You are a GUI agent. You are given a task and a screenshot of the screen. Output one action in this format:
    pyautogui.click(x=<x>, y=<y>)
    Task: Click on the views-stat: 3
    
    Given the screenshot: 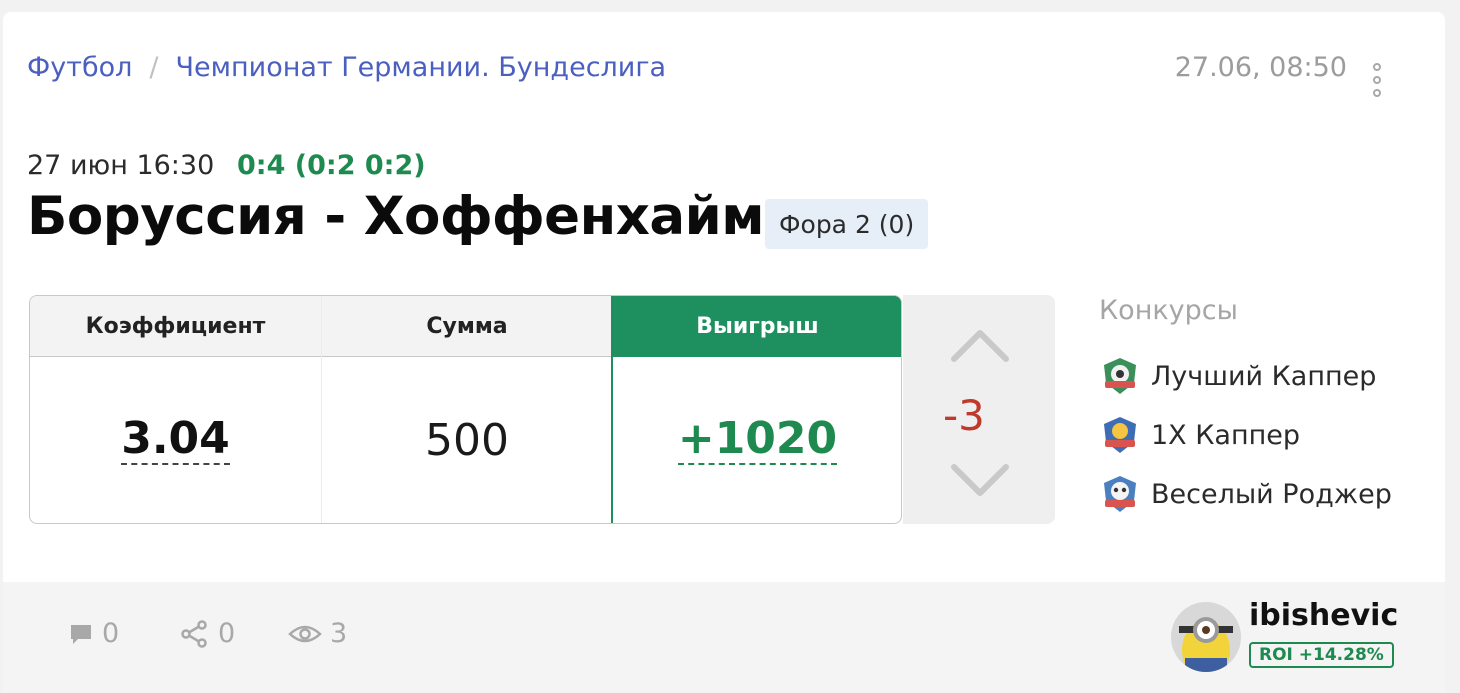 What is the action you would take?
    pyautogui.click(x=317, y=633)
    